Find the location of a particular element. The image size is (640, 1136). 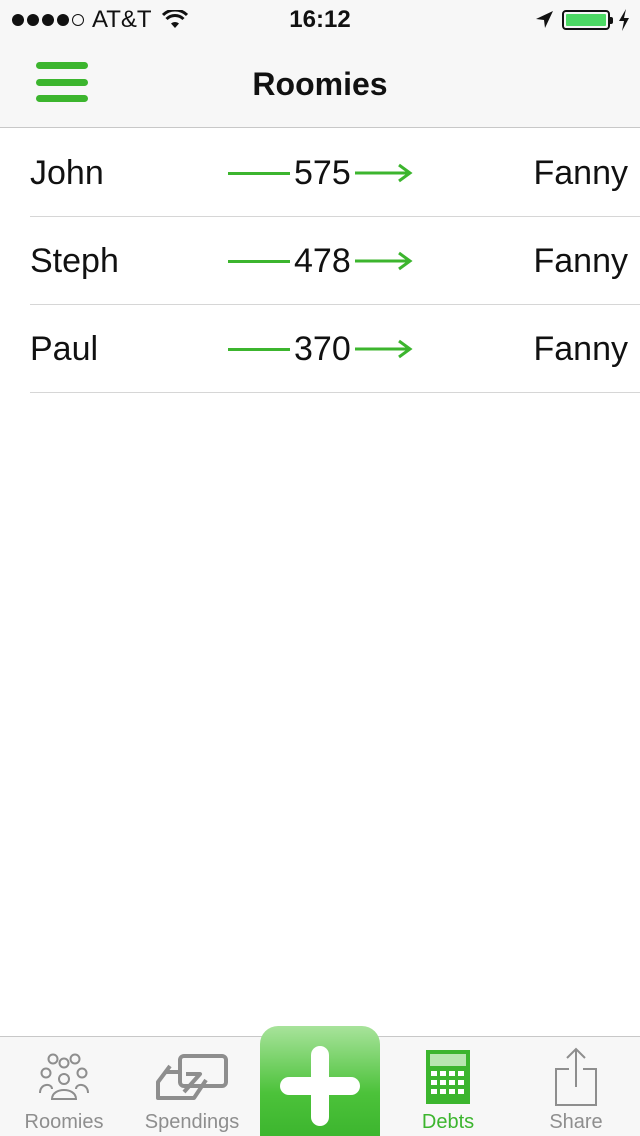

navigation-bar: Roomies is located at coordinates (320, 84).